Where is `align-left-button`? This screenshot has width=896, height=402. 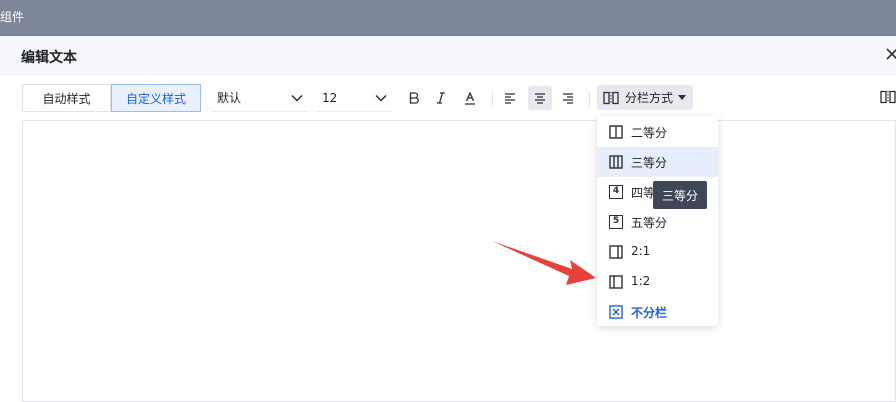 align-left-button is located at coordinates (510, 98).